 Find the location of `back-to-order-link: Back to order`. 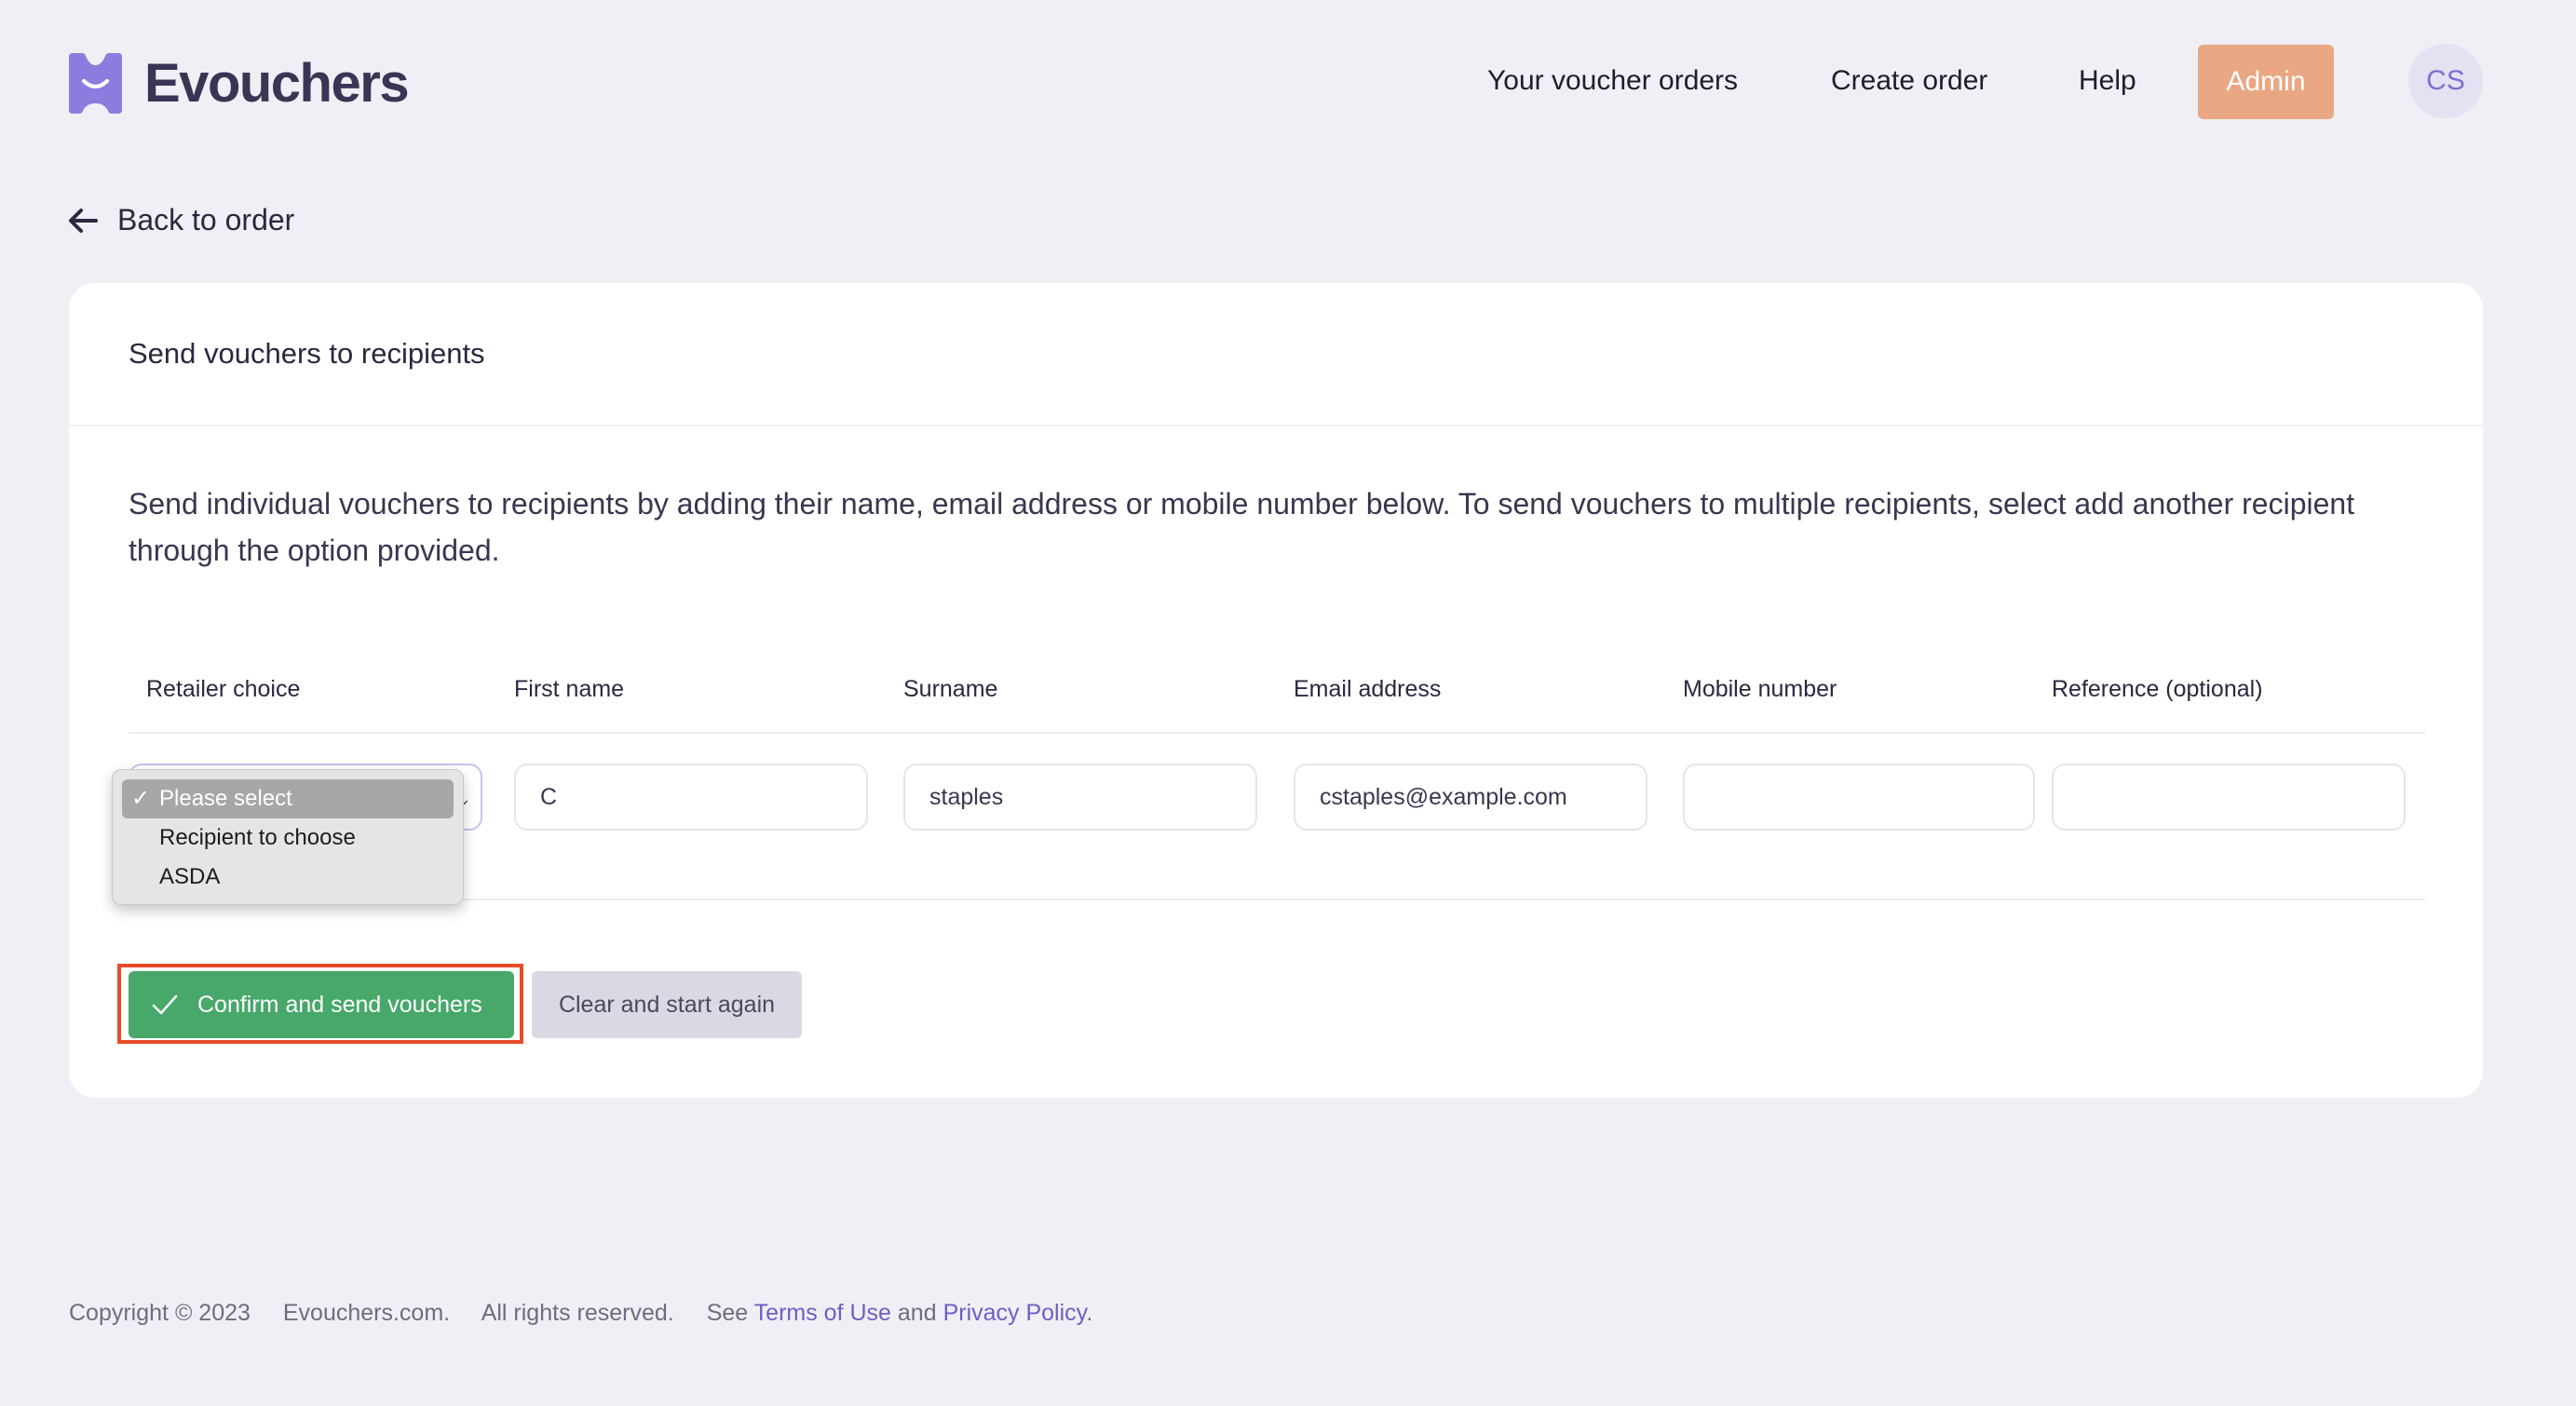

back-to-order-link: Back to order is located at coordinates (180, 220).